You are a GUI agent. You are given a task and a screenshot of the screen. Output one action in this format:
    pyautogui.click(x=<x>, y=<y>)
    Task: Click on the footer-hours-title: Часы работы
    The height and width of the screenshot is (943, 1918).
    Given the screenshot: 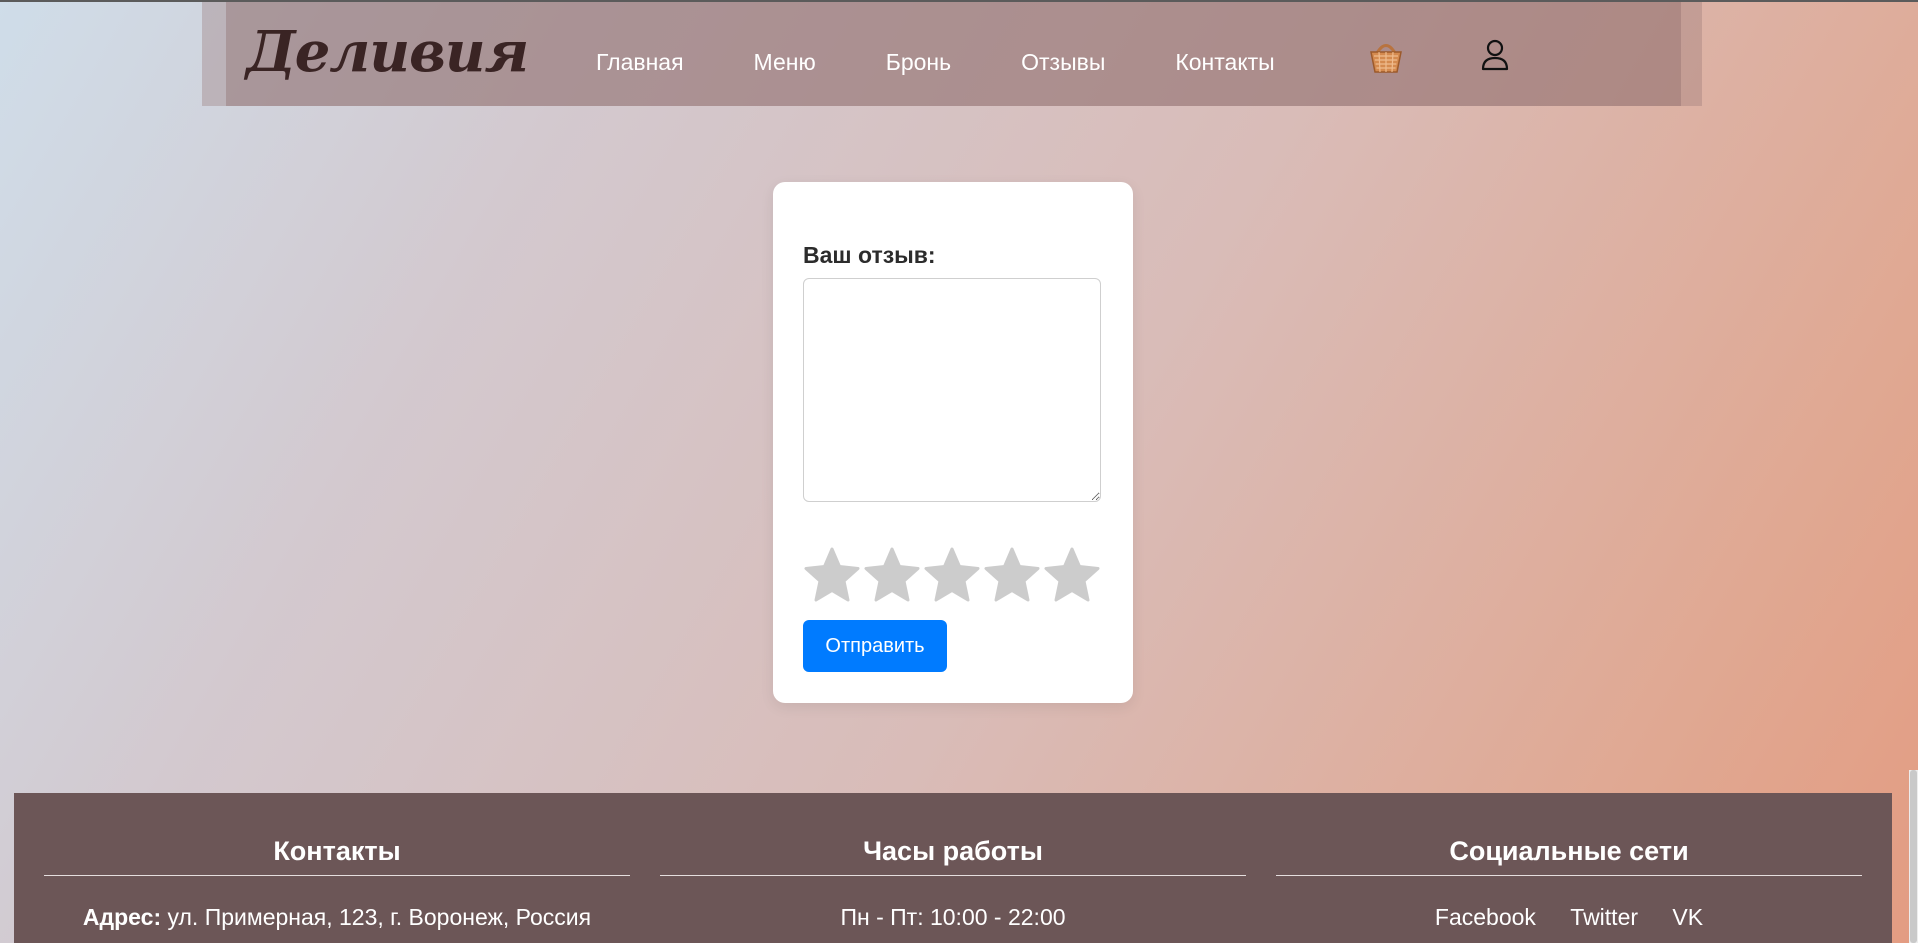 What is the action you would take?
    pyautogui.click(x=953, y=851)
    